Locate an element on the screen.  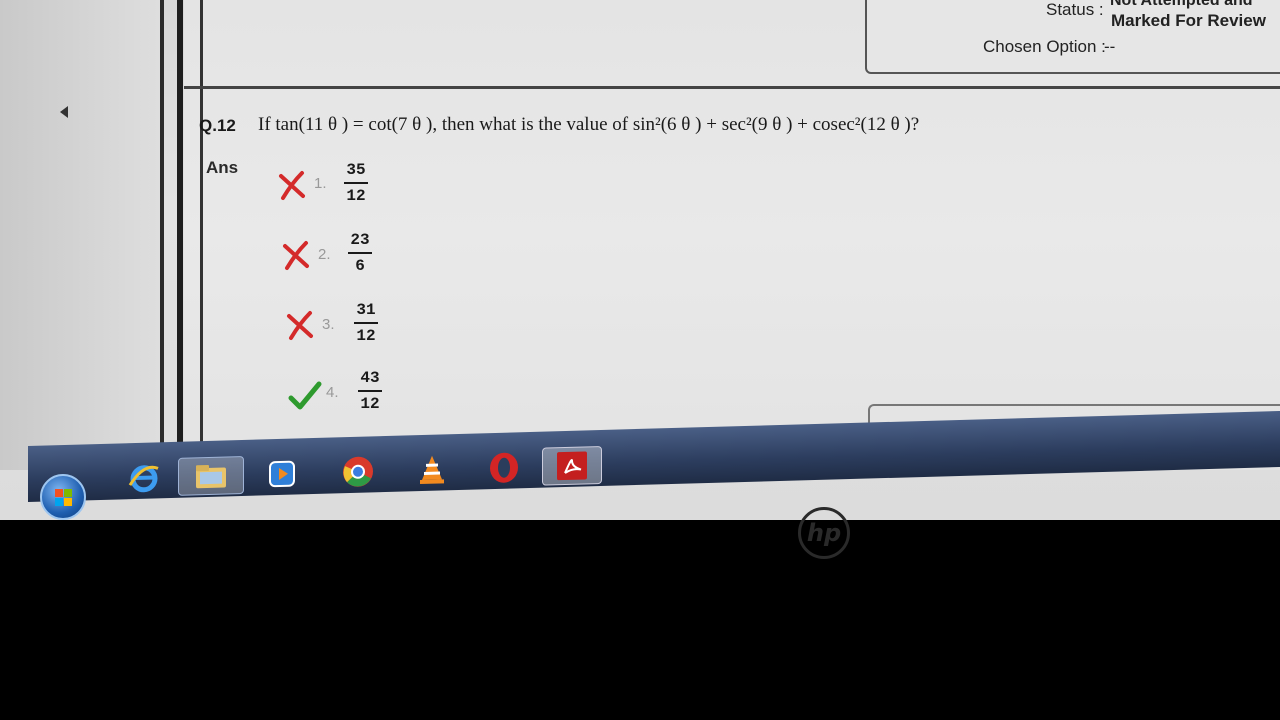
media-player-icon is located at coordinates (282, 473).